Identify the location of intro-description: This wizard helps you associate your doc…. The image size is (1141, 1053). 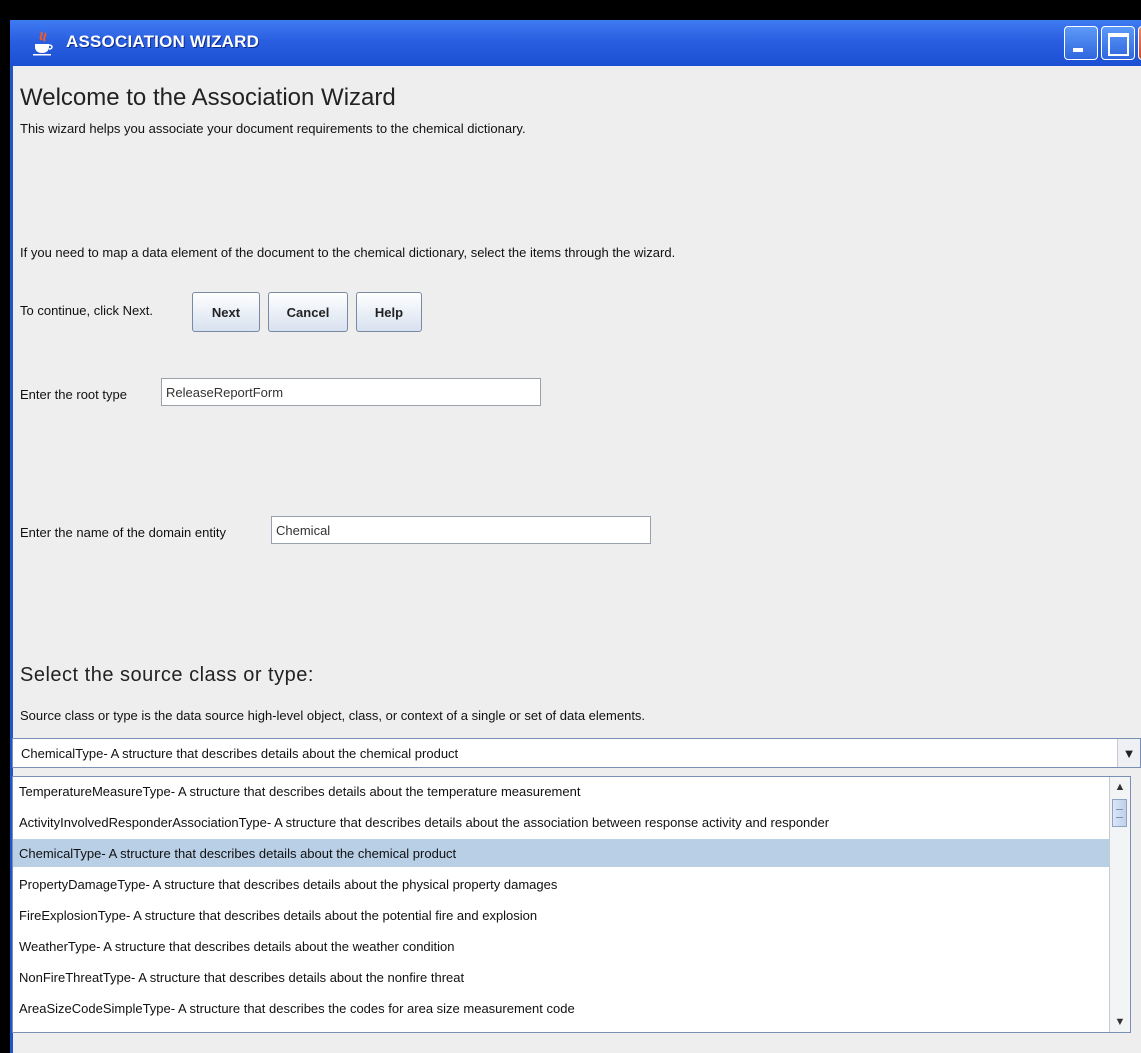
(273, 128).